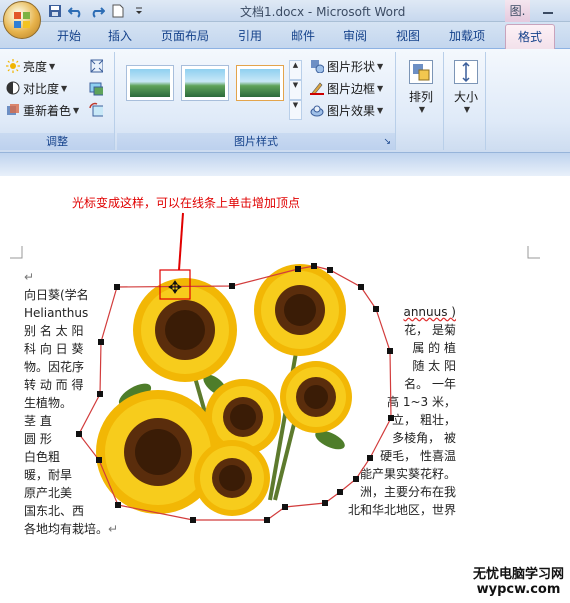  What do you see at coordinates (518, 574) in the screenshot?
I see `watermark-line1: 无忧电脑学习网` at bounding box center [518, 574].